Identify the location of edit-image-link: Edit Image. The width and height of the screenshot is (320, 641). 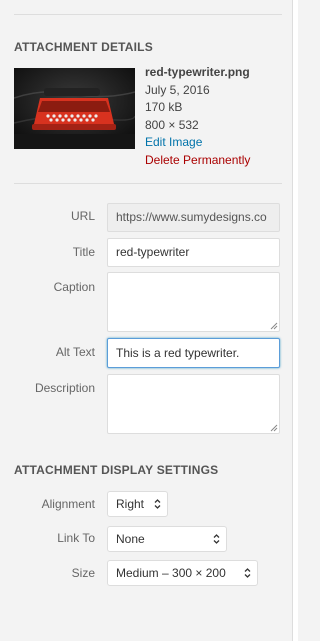
(215, 143).